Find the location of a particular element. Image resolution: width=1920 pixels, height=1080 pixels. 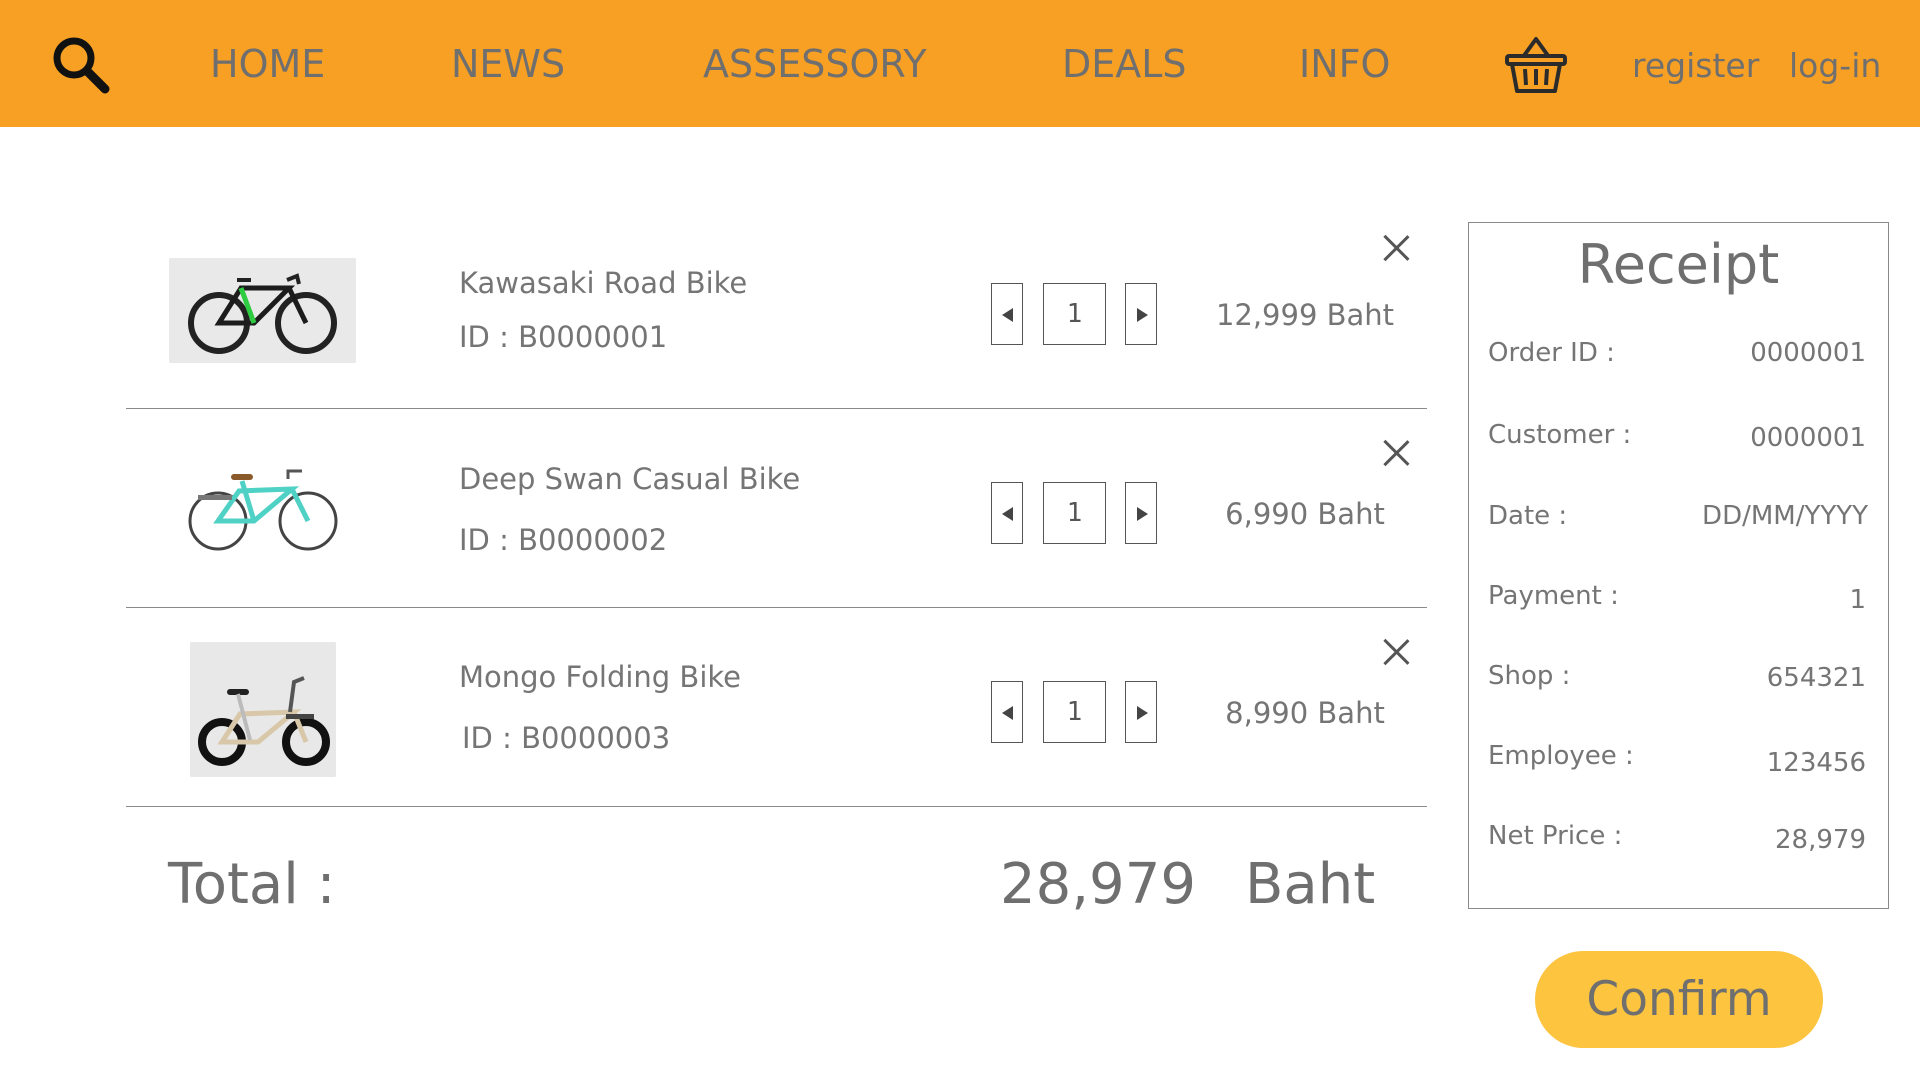

receipt-title: Receipt is located at coordinates (1678, 264).